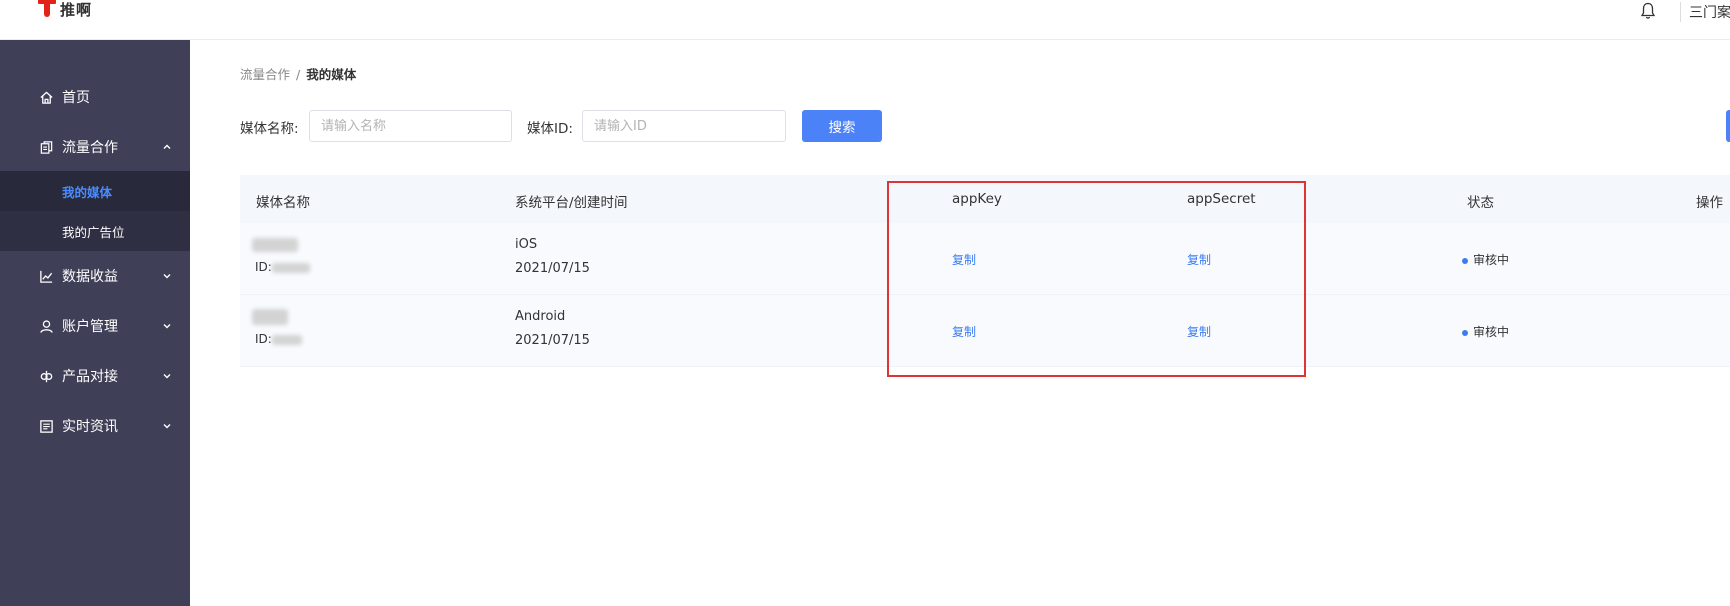 This screenshot has height=606, width=1730. I want to click on column-header: 操作, so click(1709, 203).